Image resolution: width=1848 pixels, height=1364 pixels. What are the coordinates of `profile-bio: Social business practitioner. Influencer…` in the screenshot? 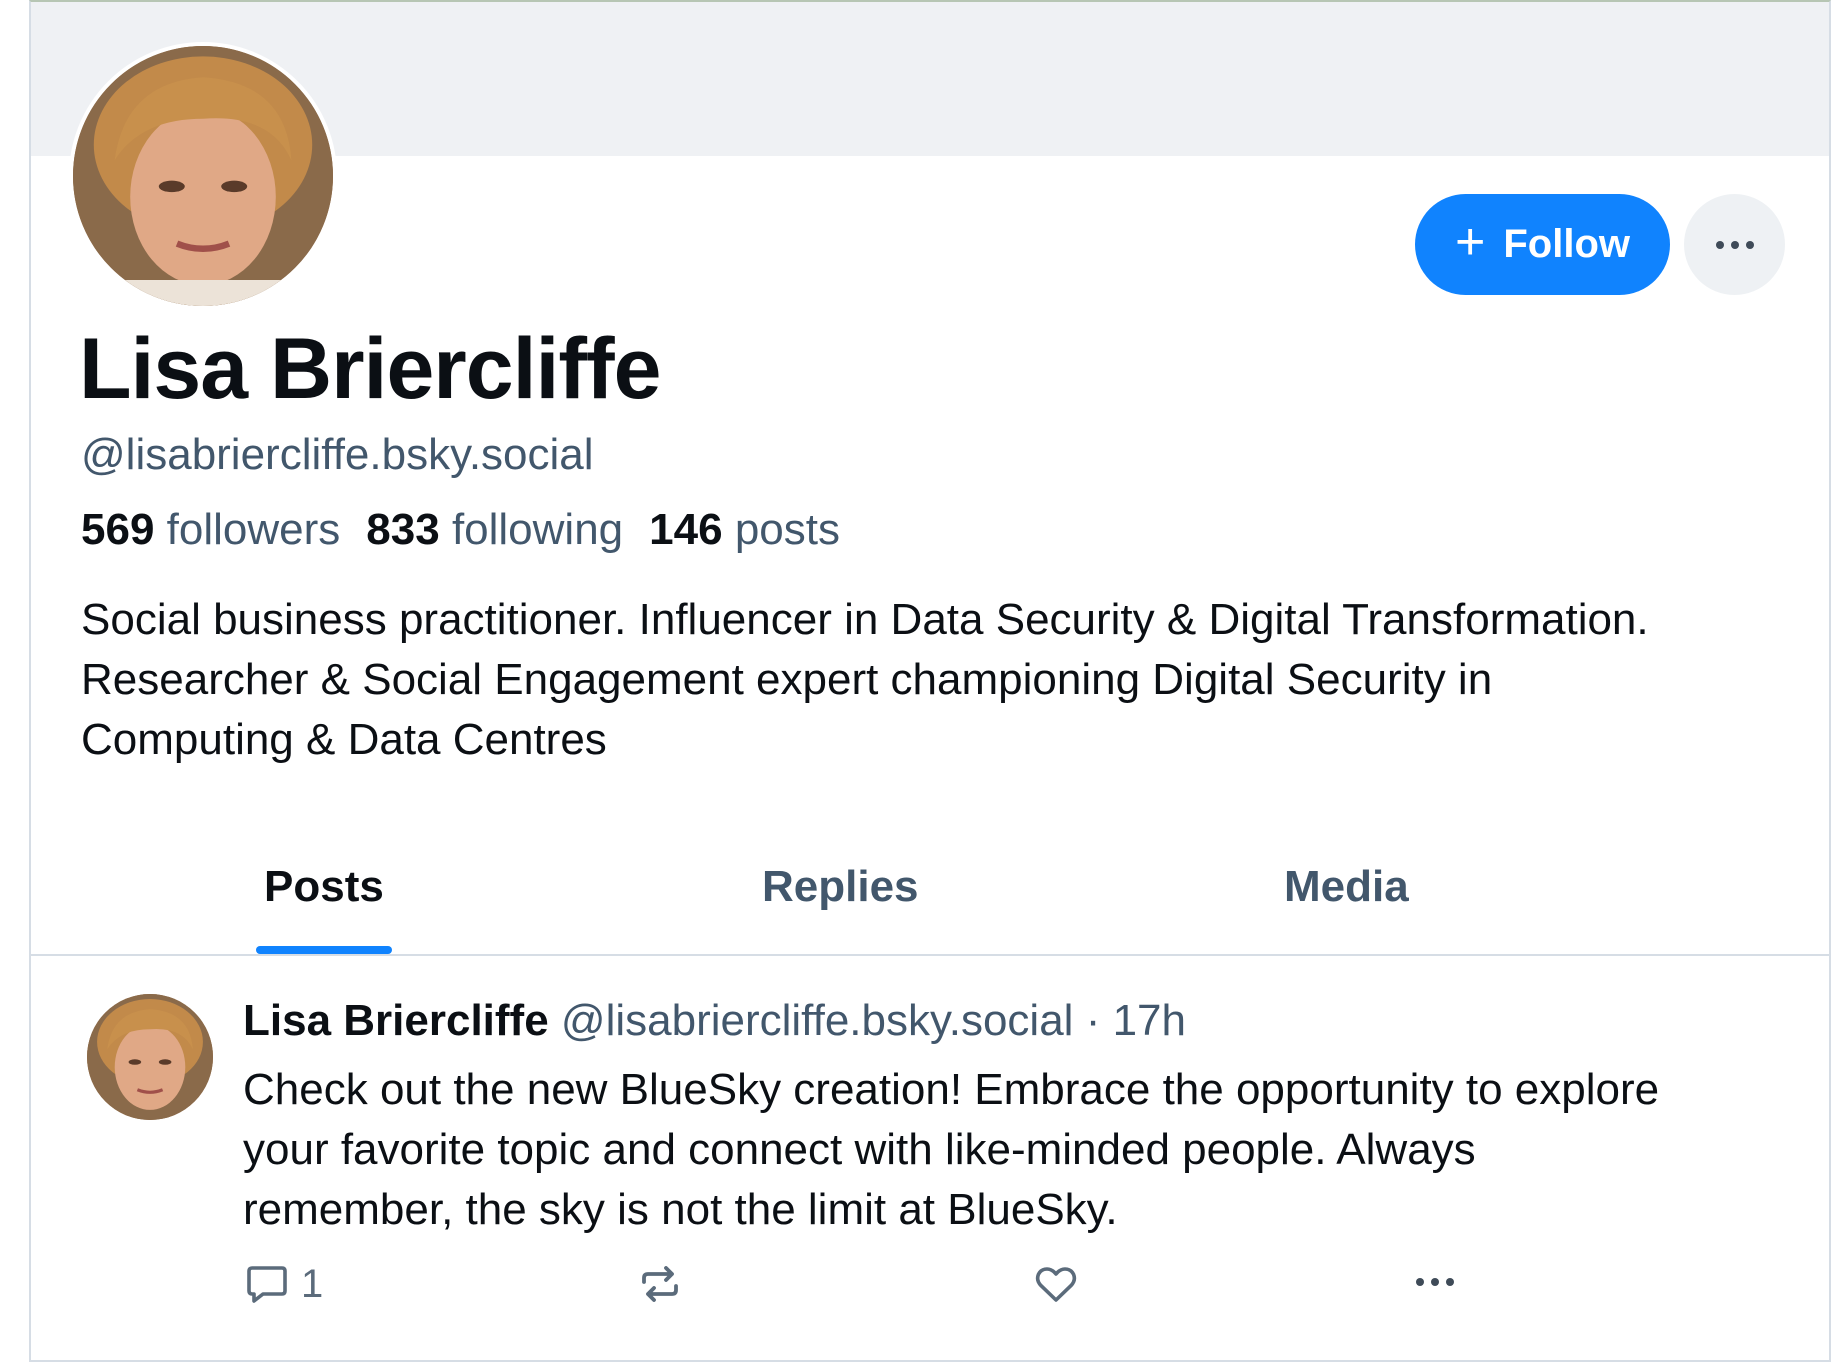 It's located at (931, 680).